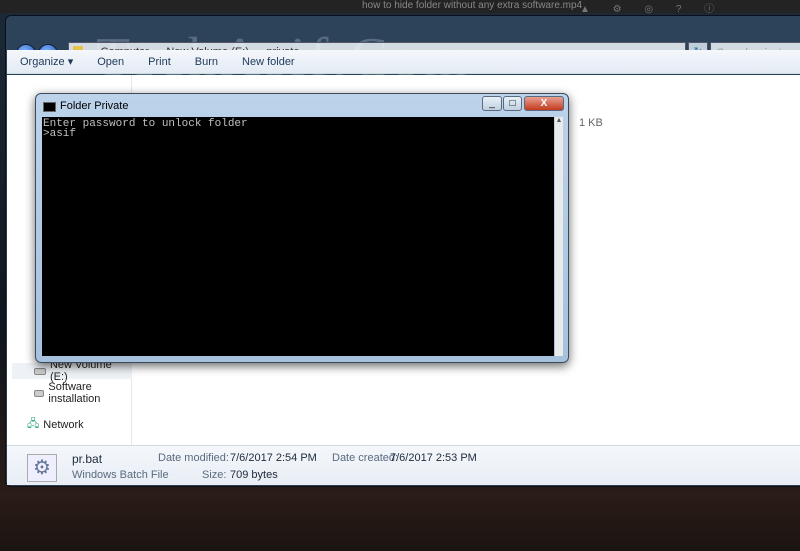  What do you see at coordinates (82, 393) in the screenshot?
I see `nav-drive-software: Software installation` at bounding box center [82, 393].